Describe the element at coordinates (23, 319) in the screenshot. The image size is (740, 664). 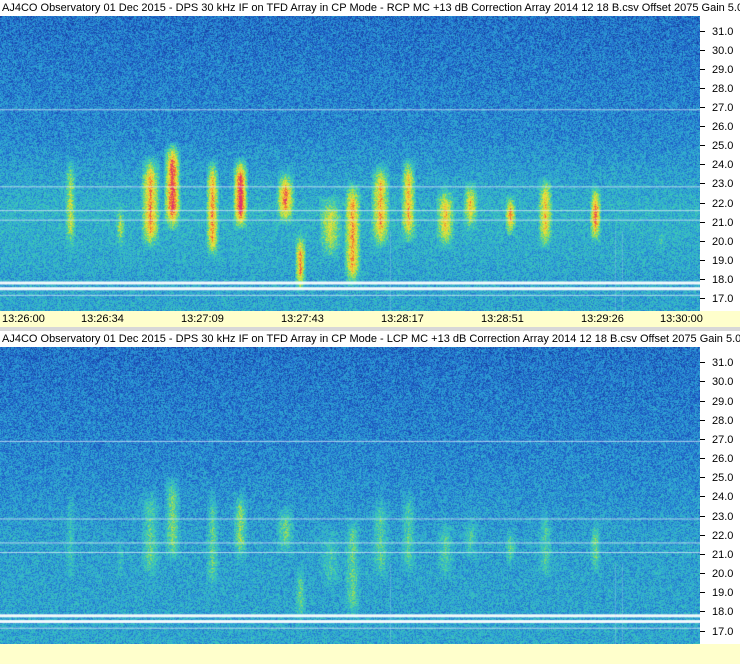
I see `x-tick-label: 13:26:00` at that location.